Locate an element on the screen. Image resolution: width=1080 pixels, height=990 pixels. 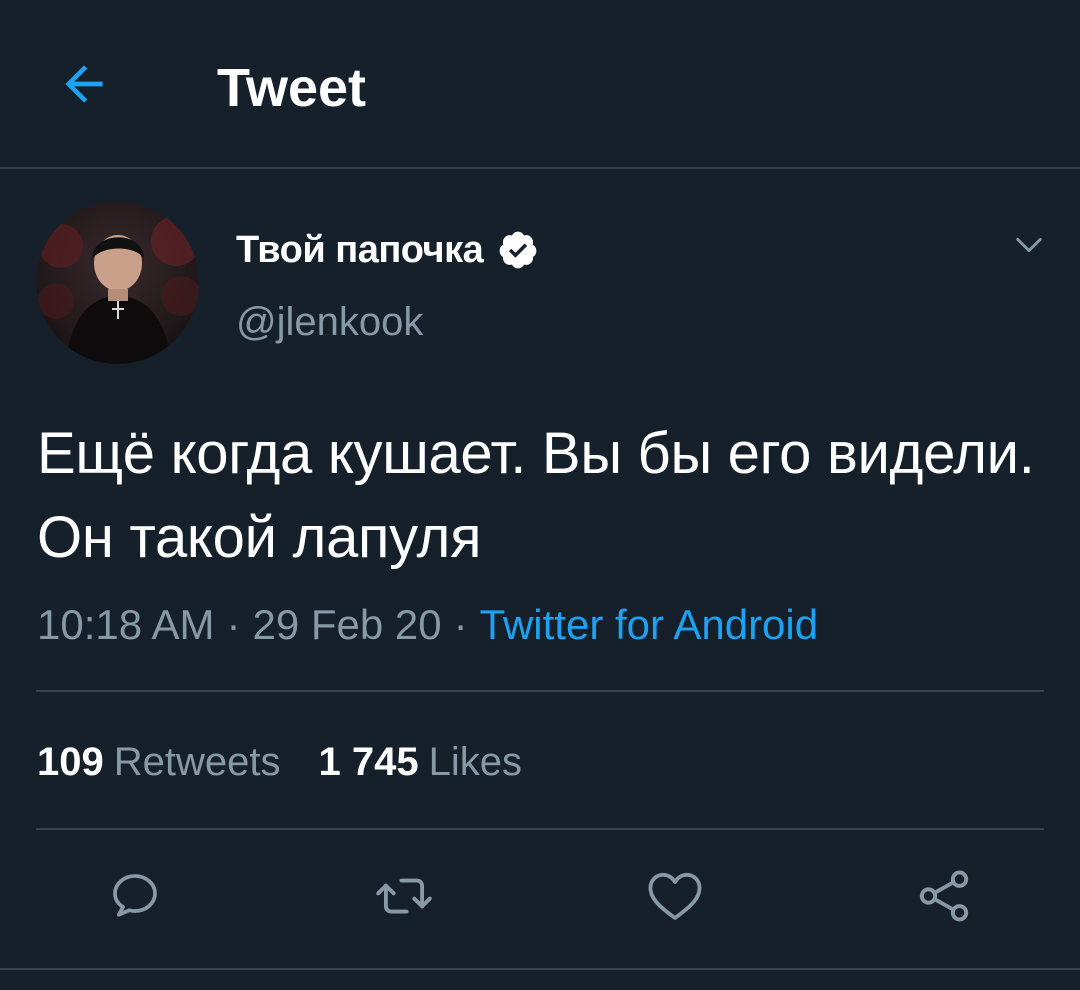
like-button is located at coordinates (675, 898).